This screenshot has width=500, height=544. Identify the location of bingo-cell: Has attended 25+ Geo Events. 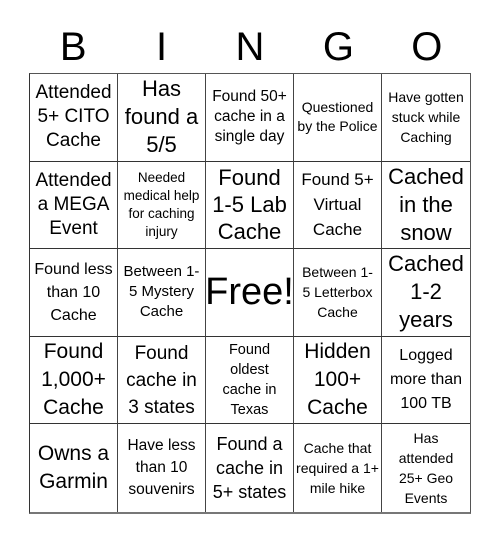
(426, 468).